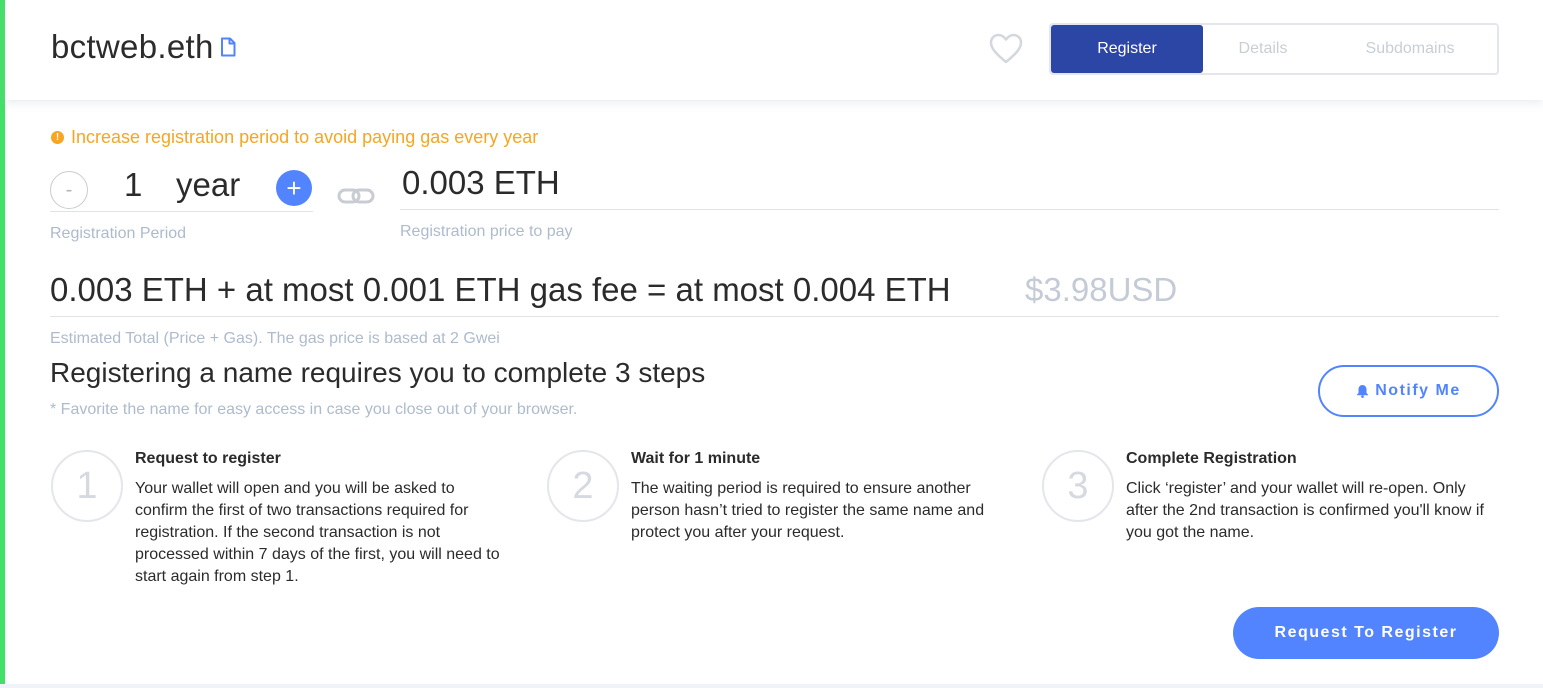  What do you see at coordinates (228, 47) in the screenshot?
I see `copy-icon` at bounding box center [228, 47].